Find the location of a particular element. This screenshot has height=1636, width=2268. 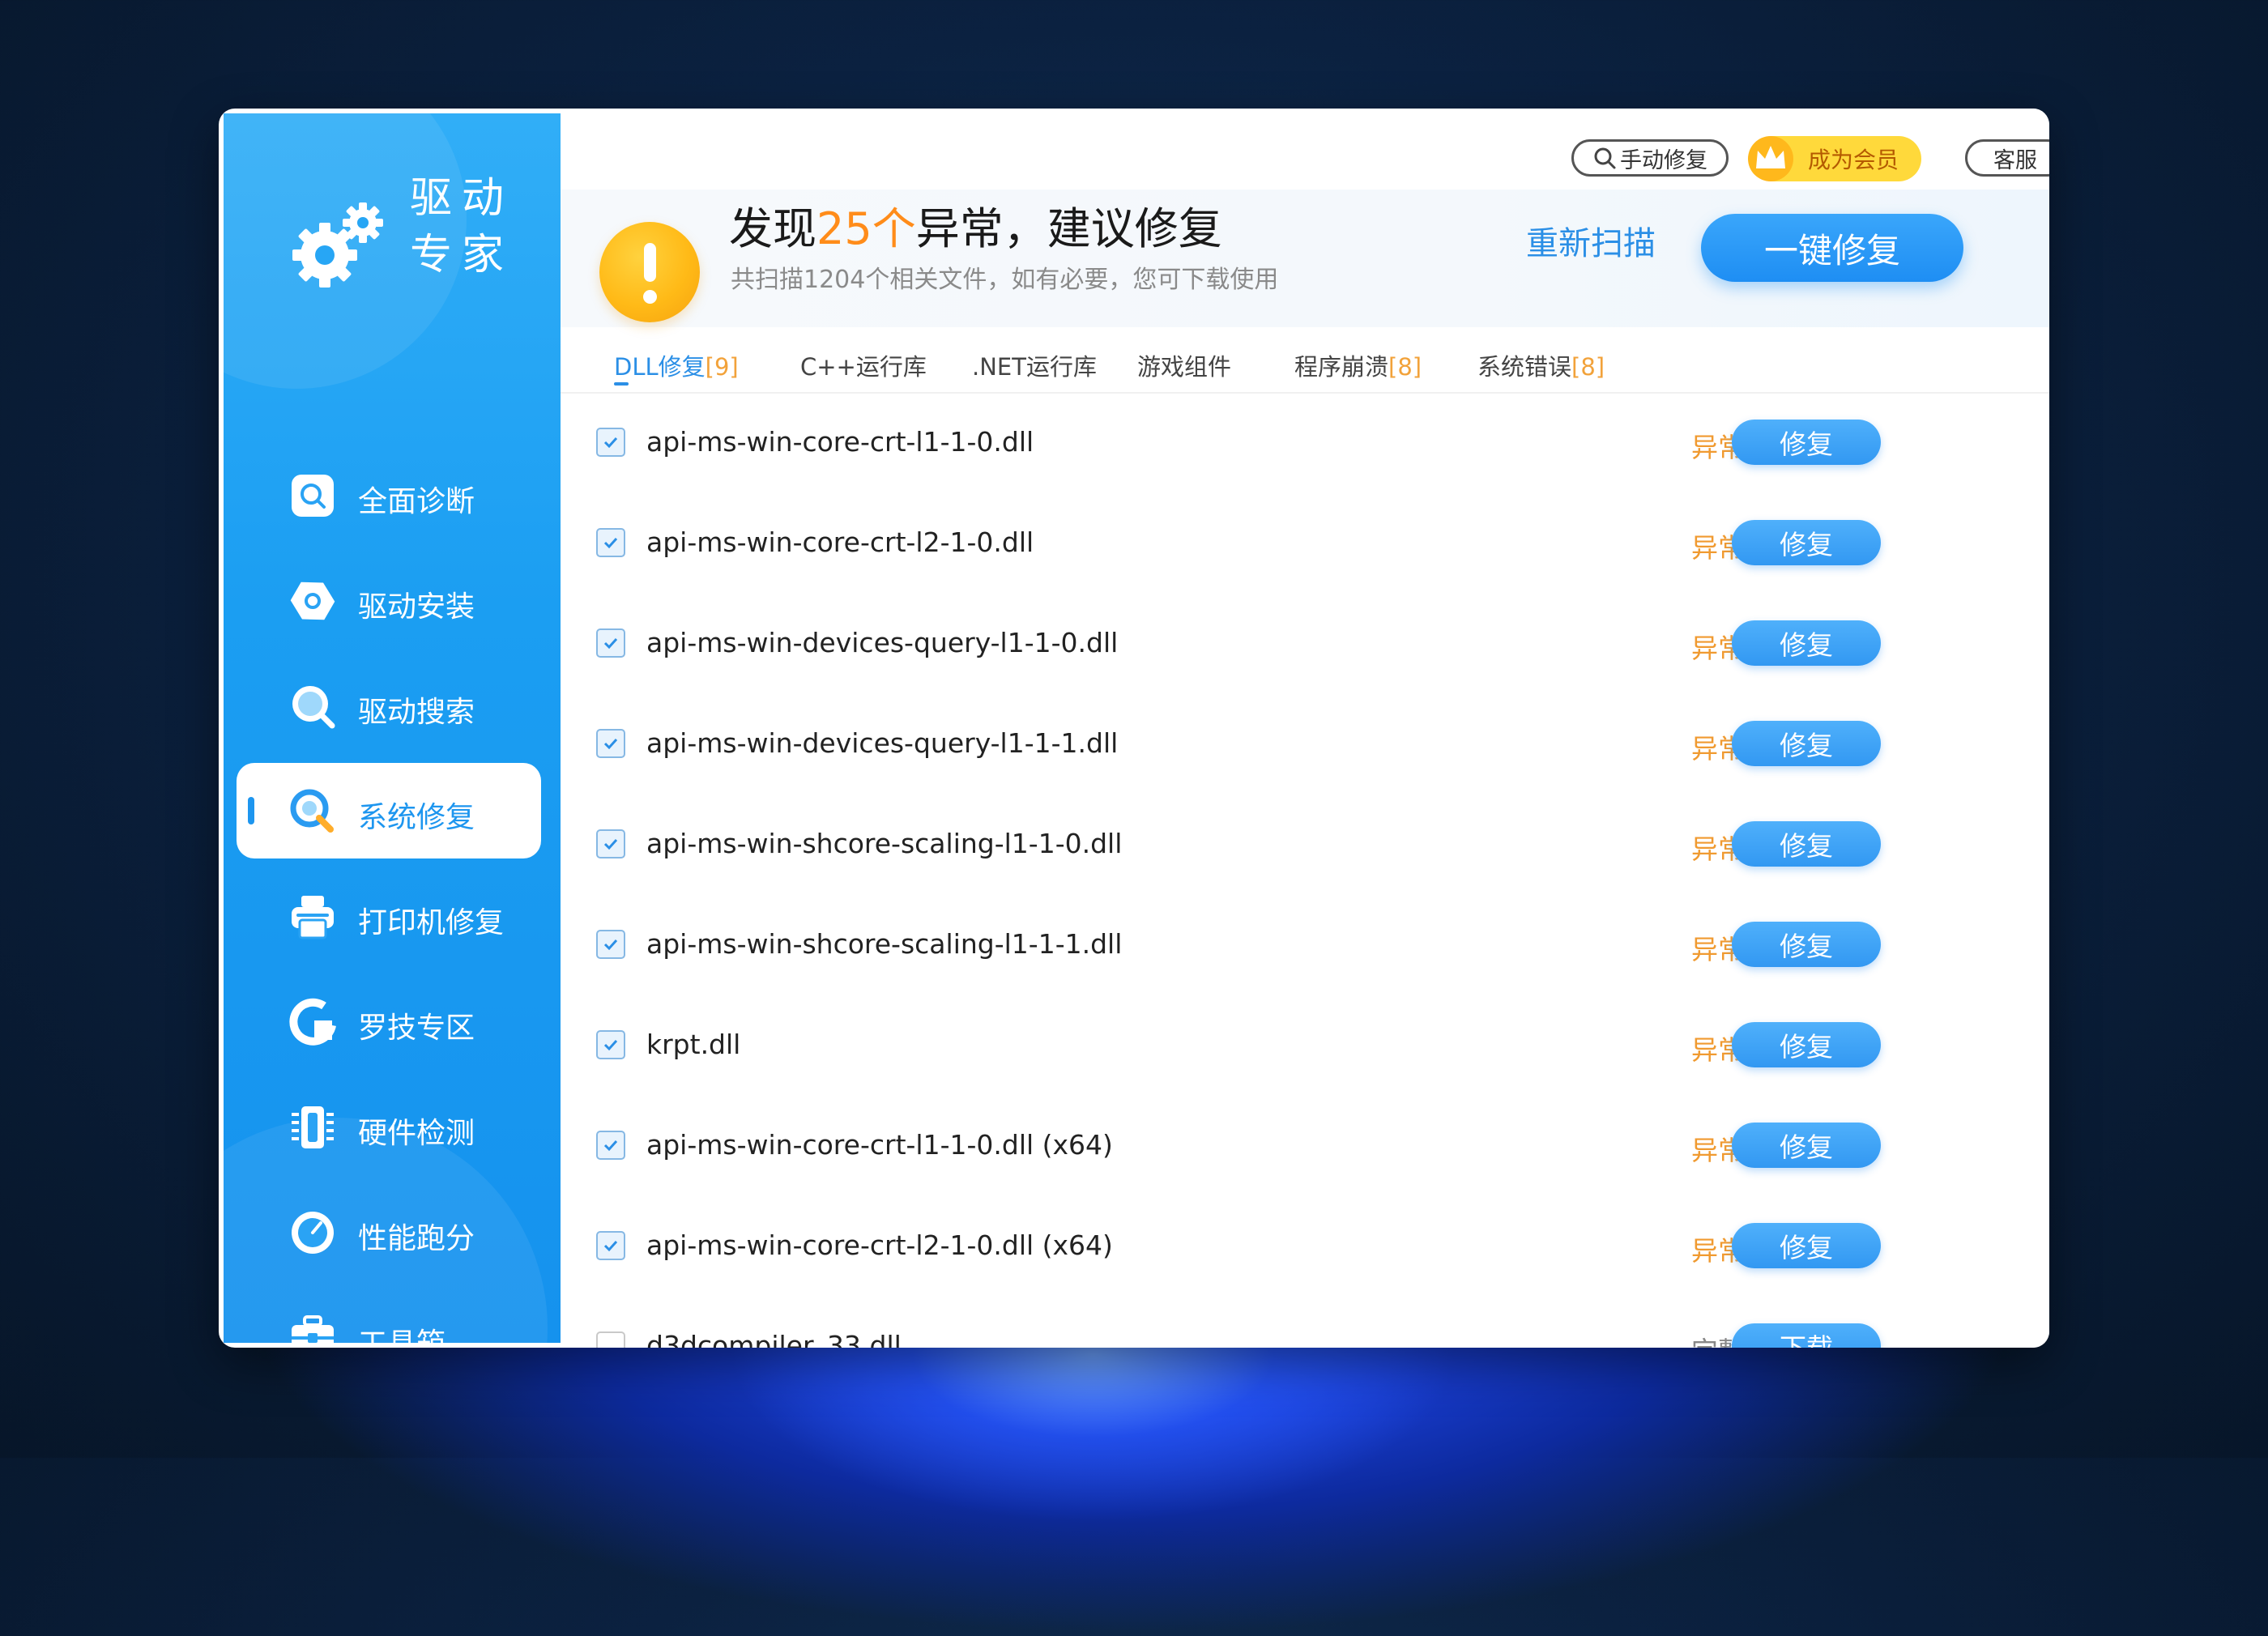

sidebar-item-hardware-check: 硬件检测 is located at coordinates (389, 1126).